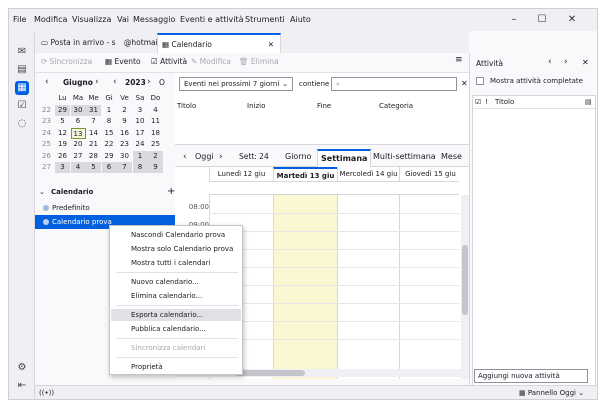 The width and height of the screenshot is (610, 415). Describe the element at coordinates (204, 158) in the screenshot. I see `today-button: Oggi` at that location.